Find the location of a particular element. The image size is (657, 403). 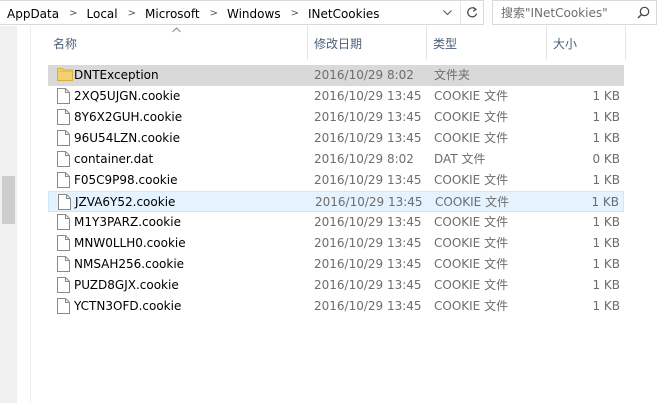

column-size-label: 大小 is located at coordinates (565, 43).